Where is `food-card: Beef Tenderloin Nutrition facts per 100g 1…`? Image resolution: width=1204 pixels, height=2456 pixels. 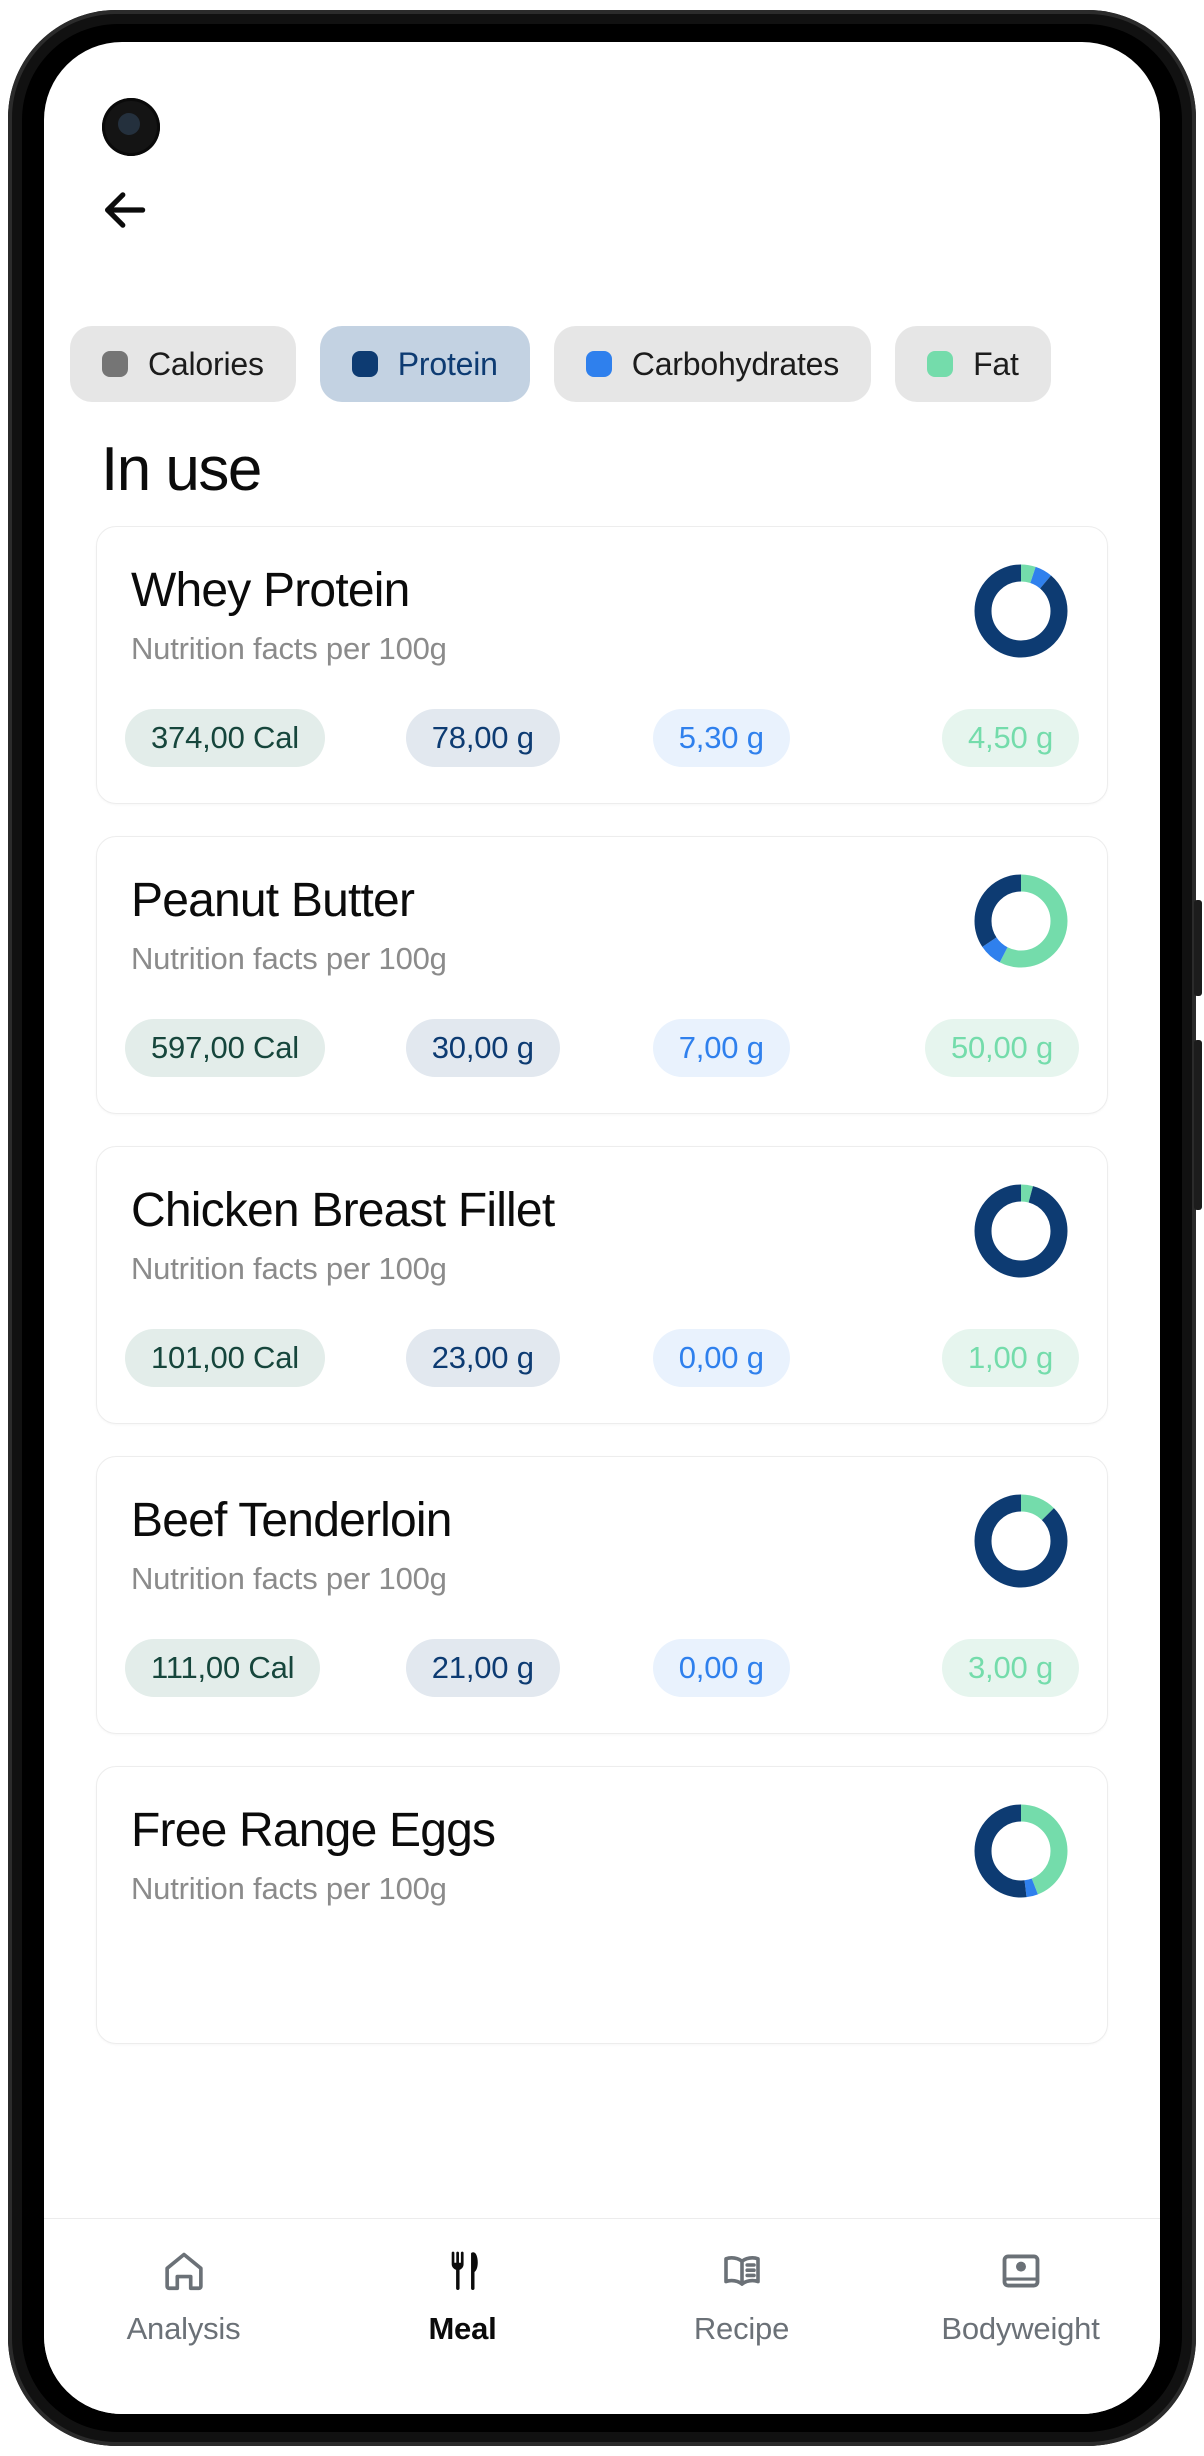 food-card: Beef Tenderloin Nutrition facts per 100g 1… is located at coordinates (602, 1595).